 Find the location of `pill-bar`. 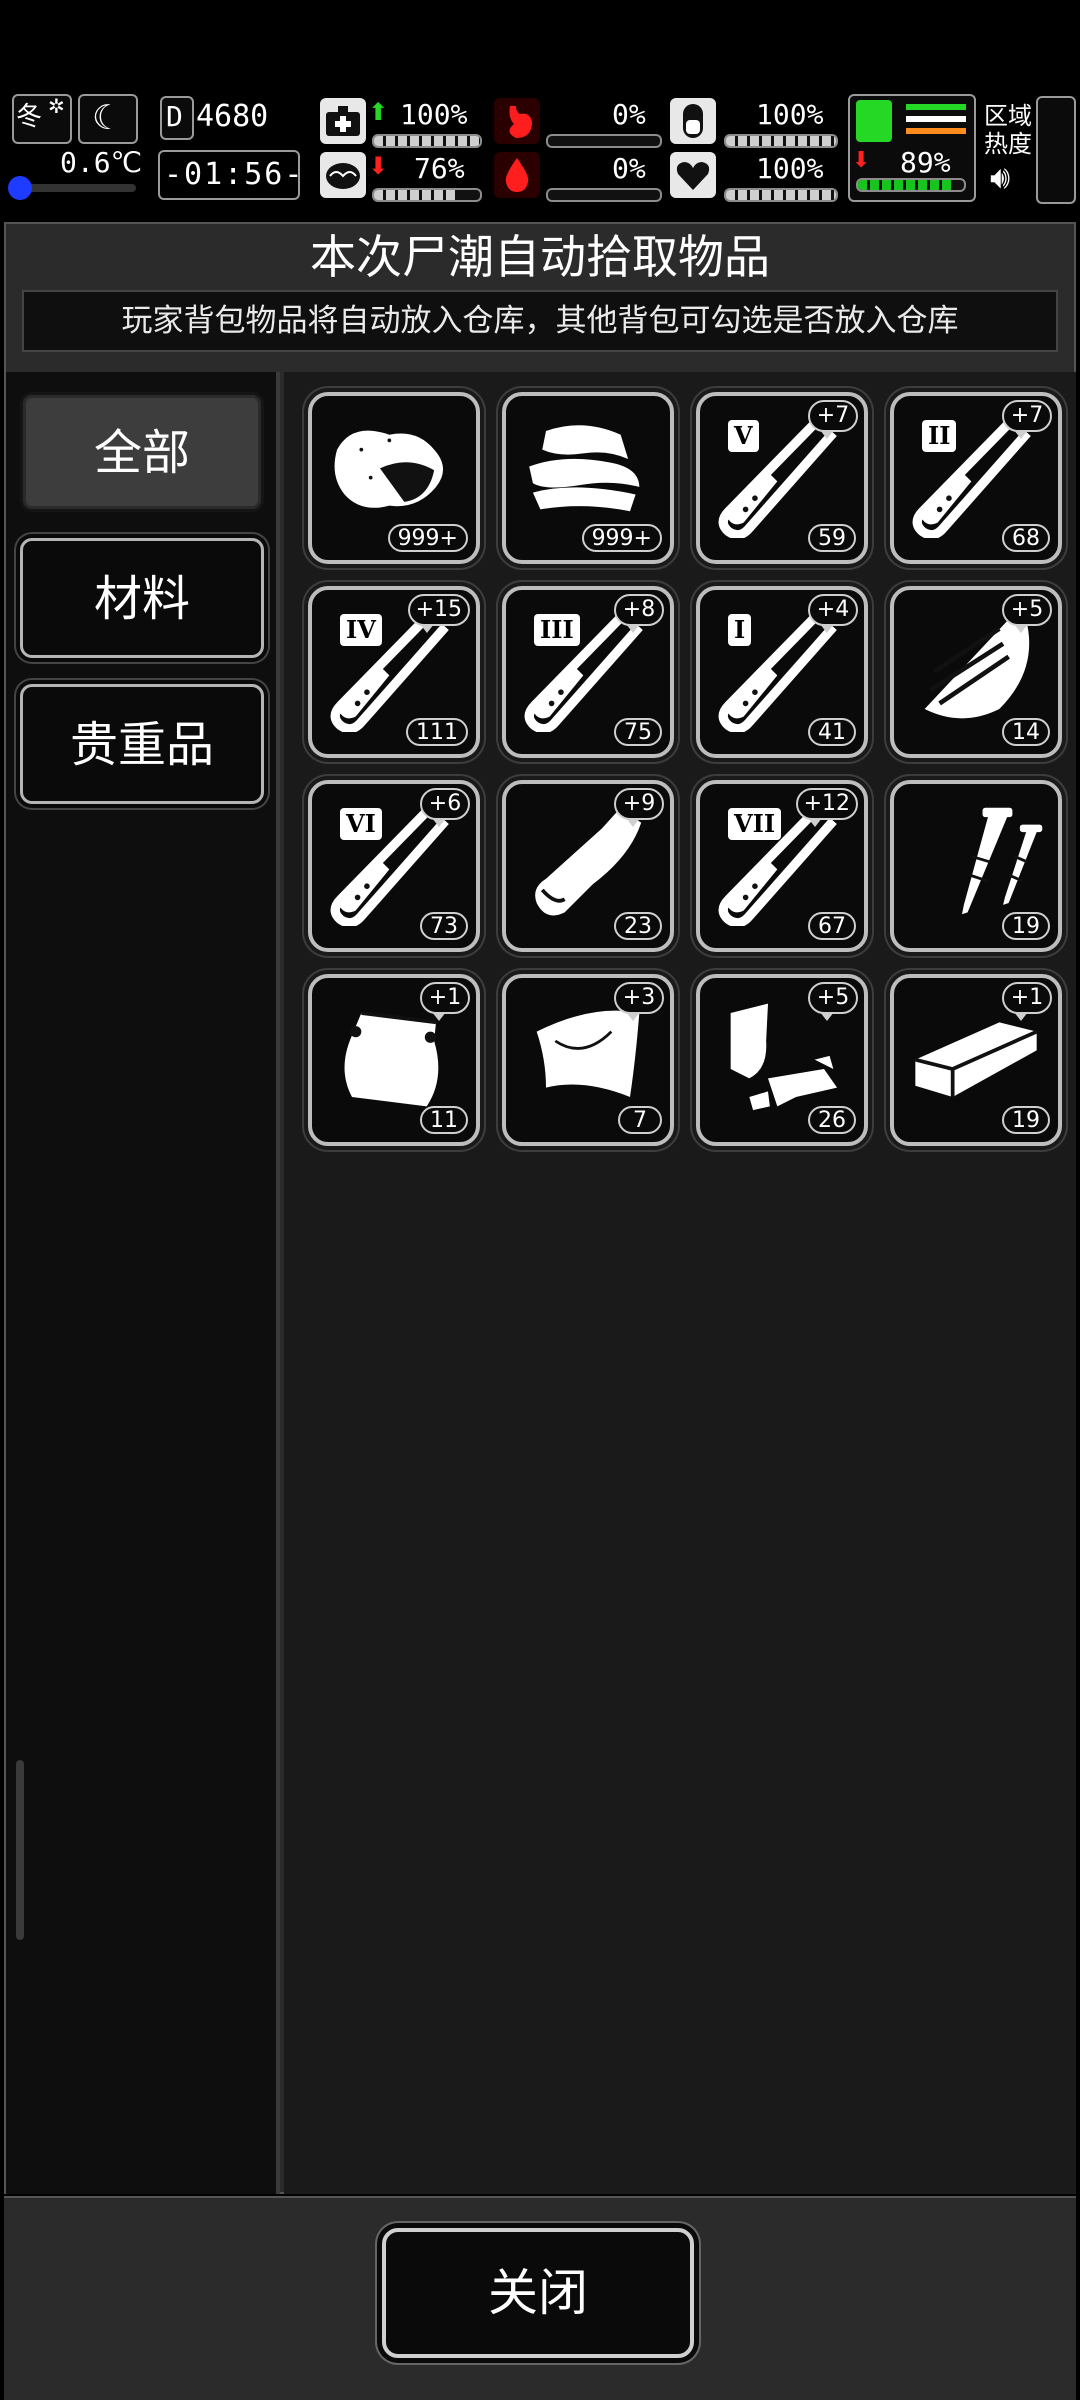

pill-bar is located at coordinates (781, 141).